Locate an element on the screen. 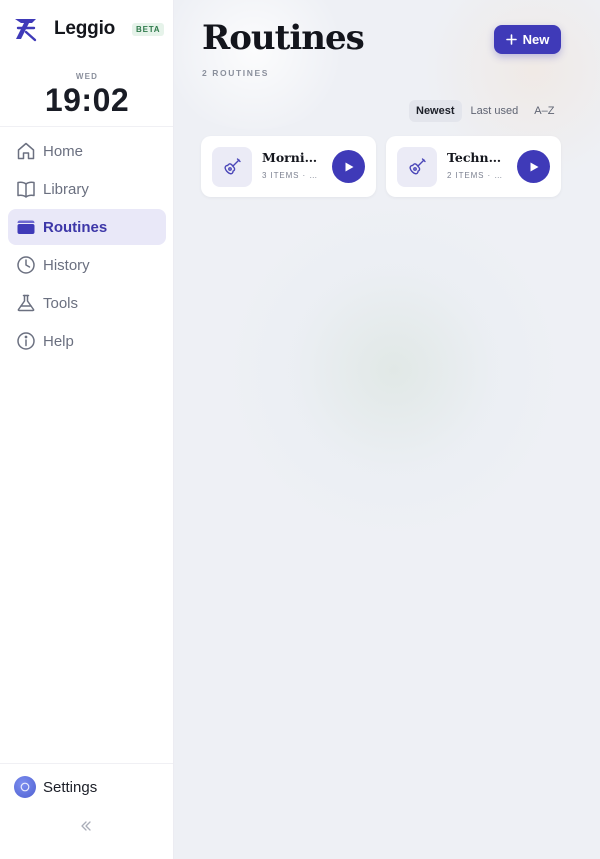 Image resolution: width=600 pixels, height=859 pixels. clock-day: WED is located at coordinates (87, 76).